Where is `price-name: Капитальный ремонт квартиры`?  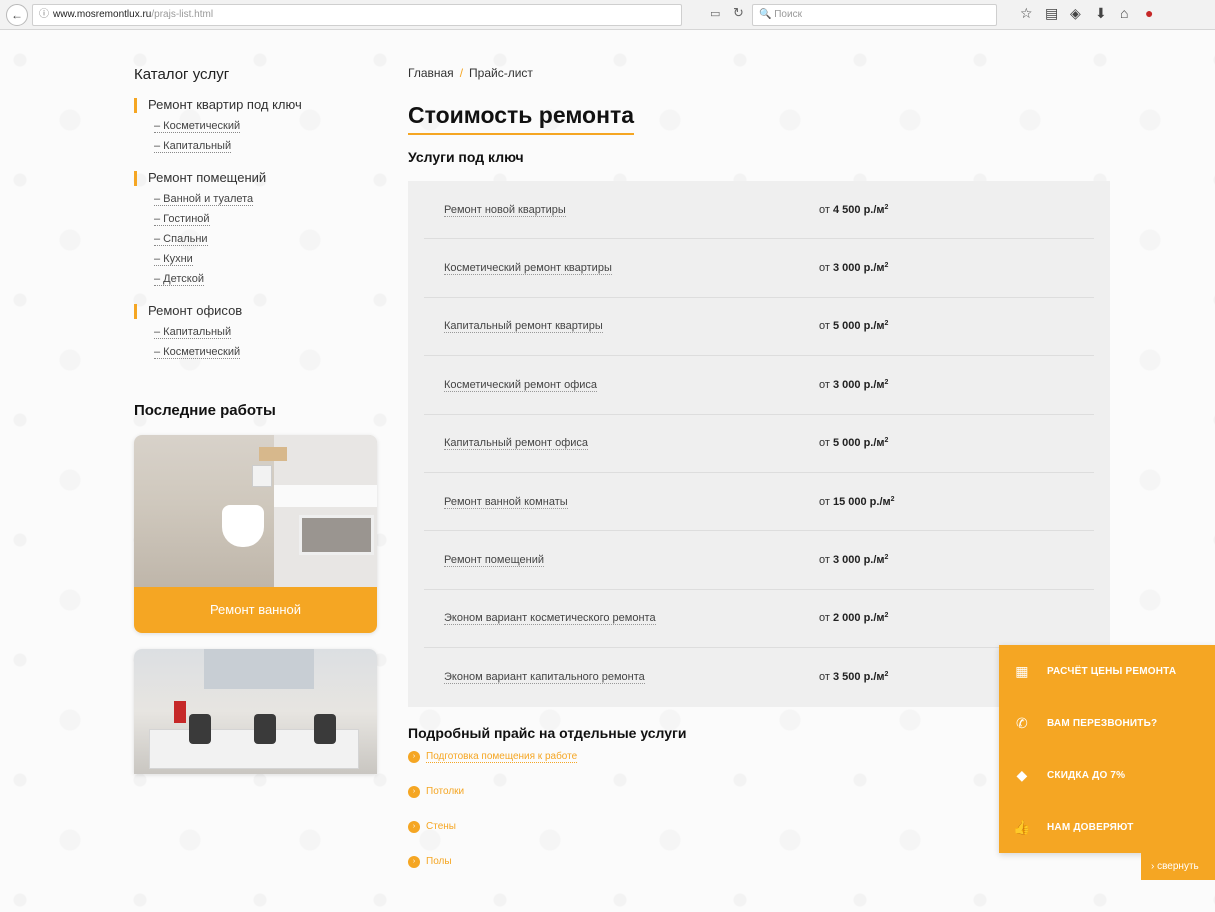 price-name: Капитальный ремонт квартиры is located at coordinates (523, 327).